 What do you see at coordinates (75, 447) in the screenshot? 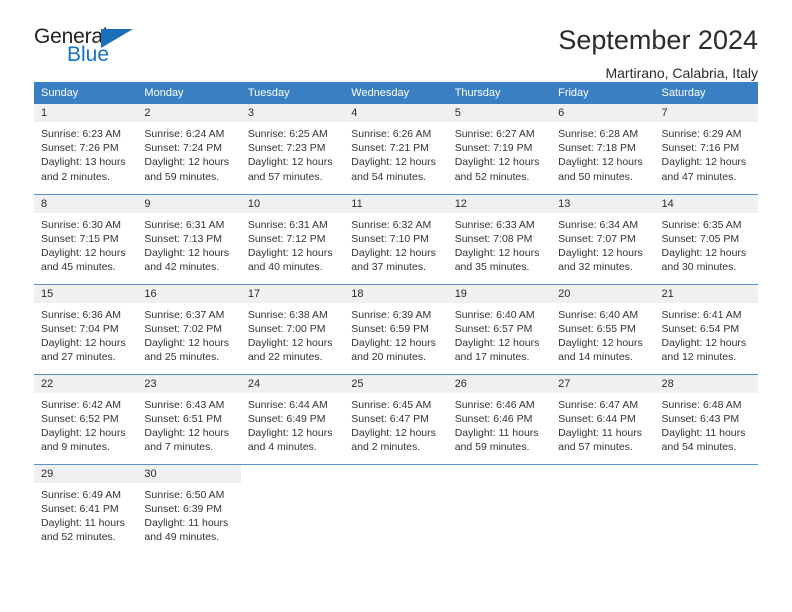
I see `day-detail-daylight-2: and 9 minutes.` at bounding box center [75, 447].